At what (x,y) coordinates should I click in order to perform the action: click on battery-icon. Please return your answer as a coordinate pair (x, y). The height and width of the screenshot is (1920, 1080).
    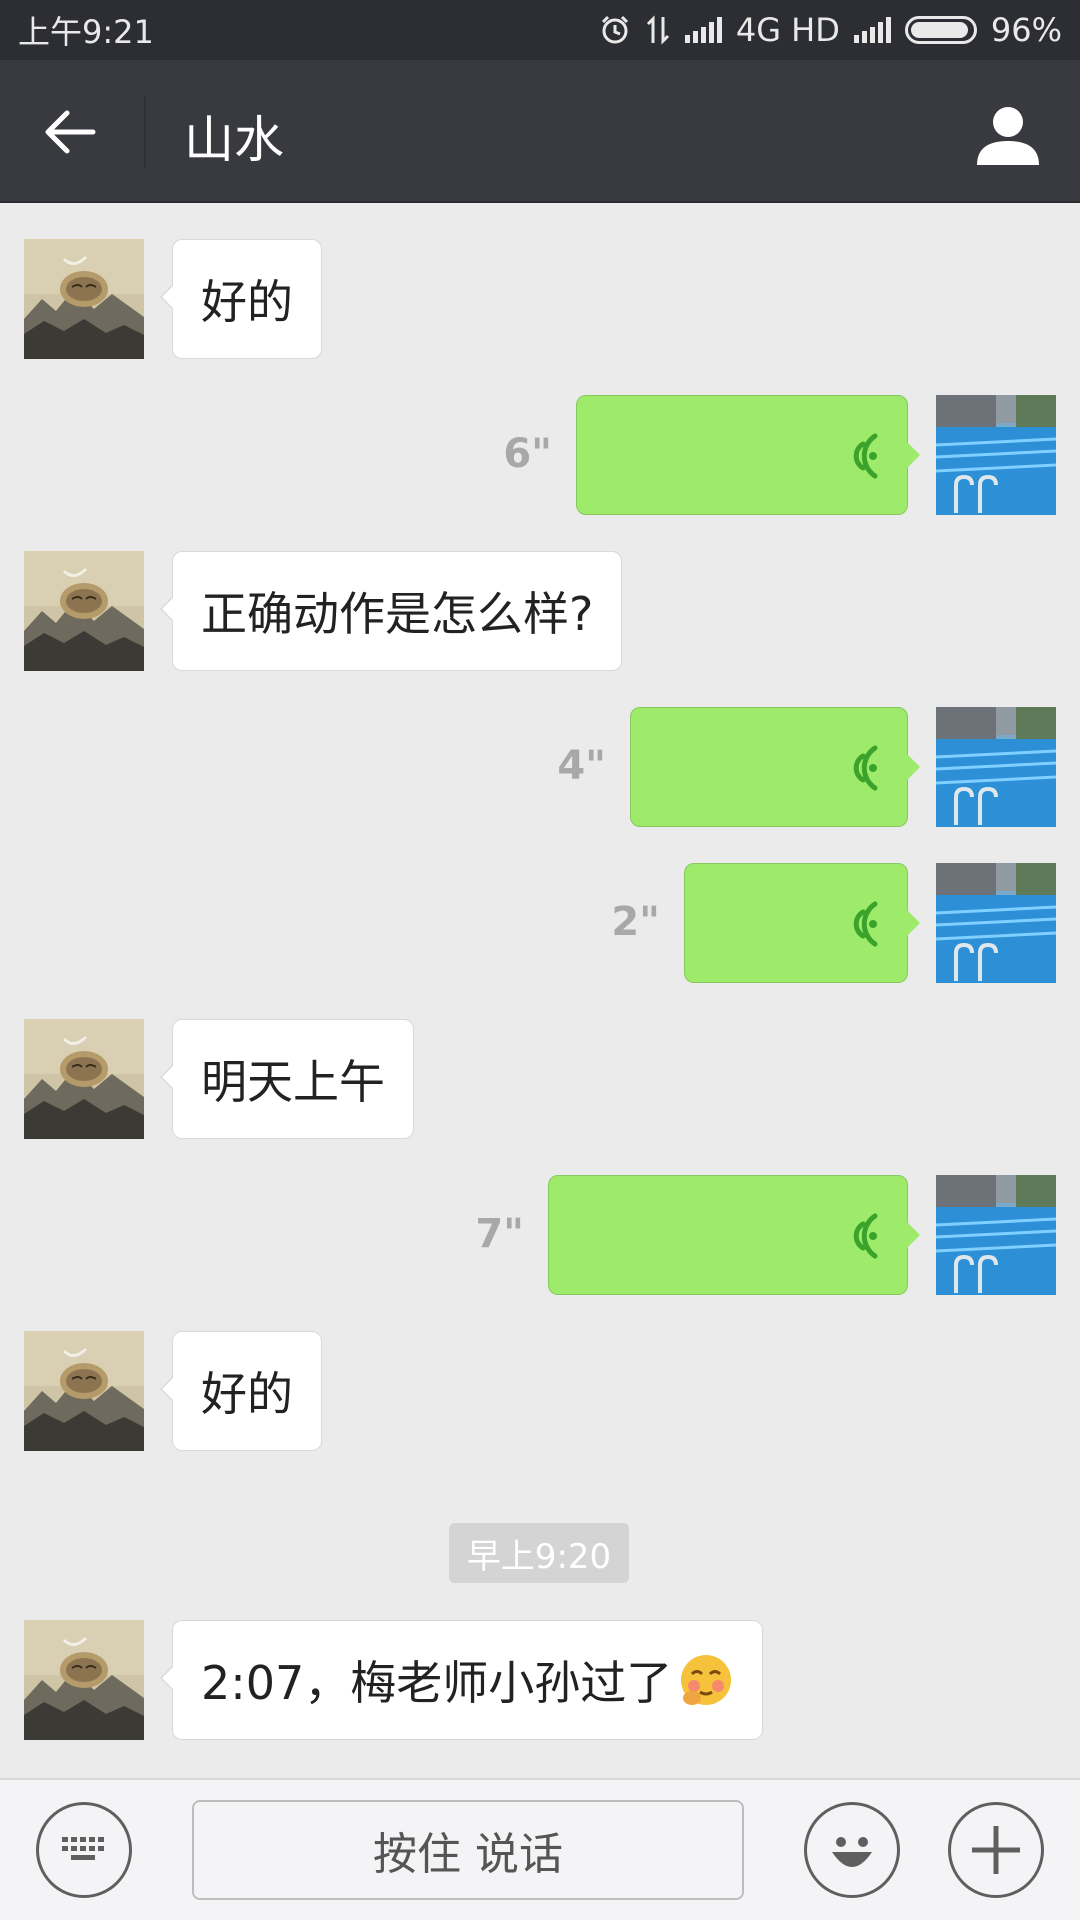
    Looking at the image, I should click on (940, 30).